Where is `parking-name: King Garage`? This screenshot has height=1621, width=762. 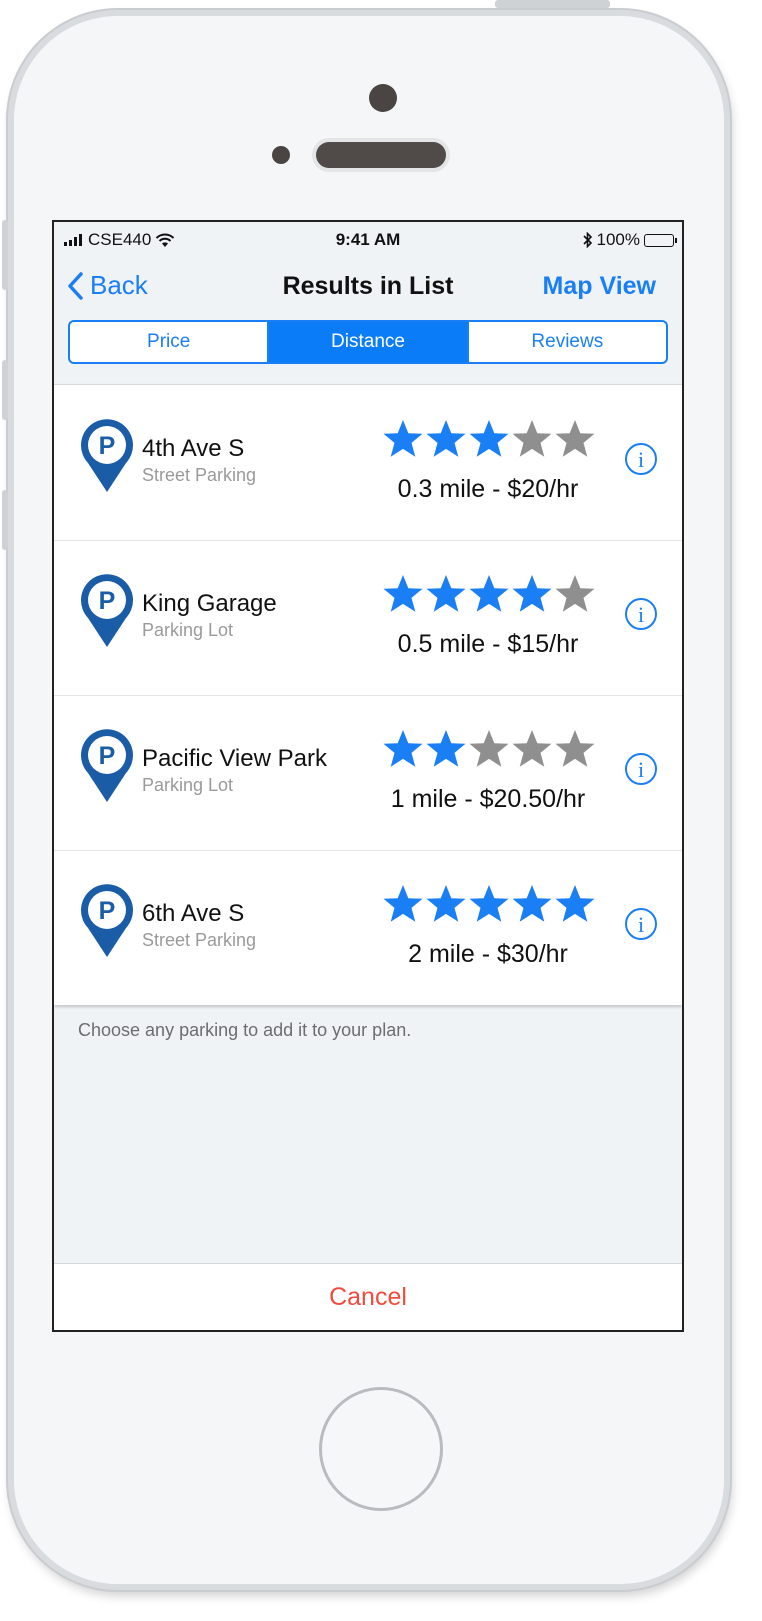
parking-name: King Garage is located at coordinates (209, 603).